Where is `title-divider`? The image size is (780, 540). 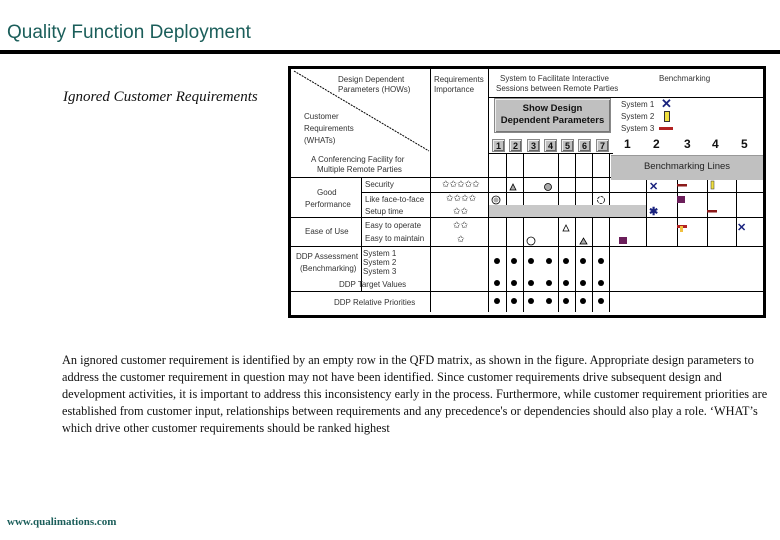
title-divider is located at coordinates (390, 52).